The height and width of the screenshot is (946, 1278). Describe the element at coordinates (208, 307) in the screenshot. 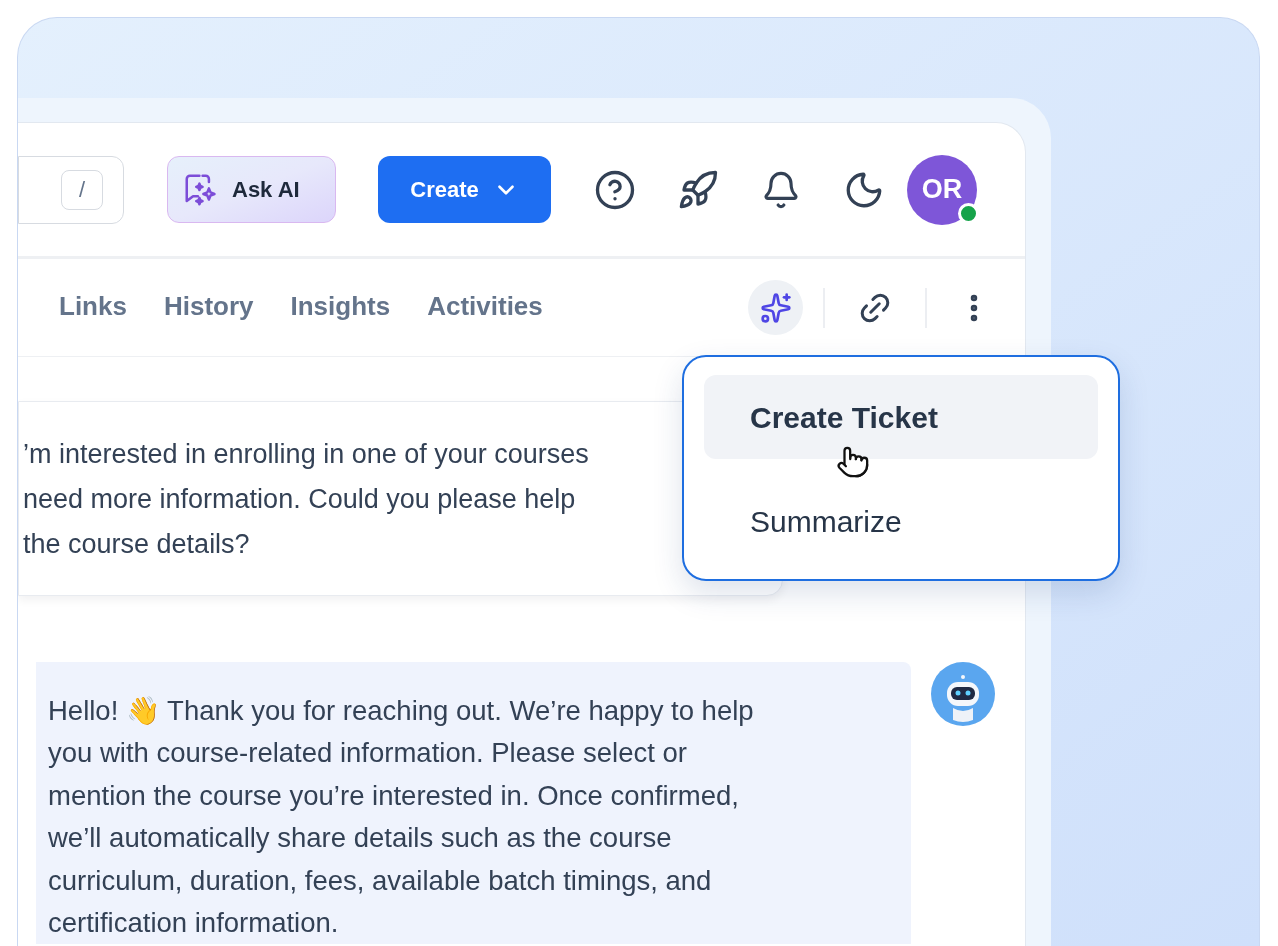

I see `tab: History` at that location.